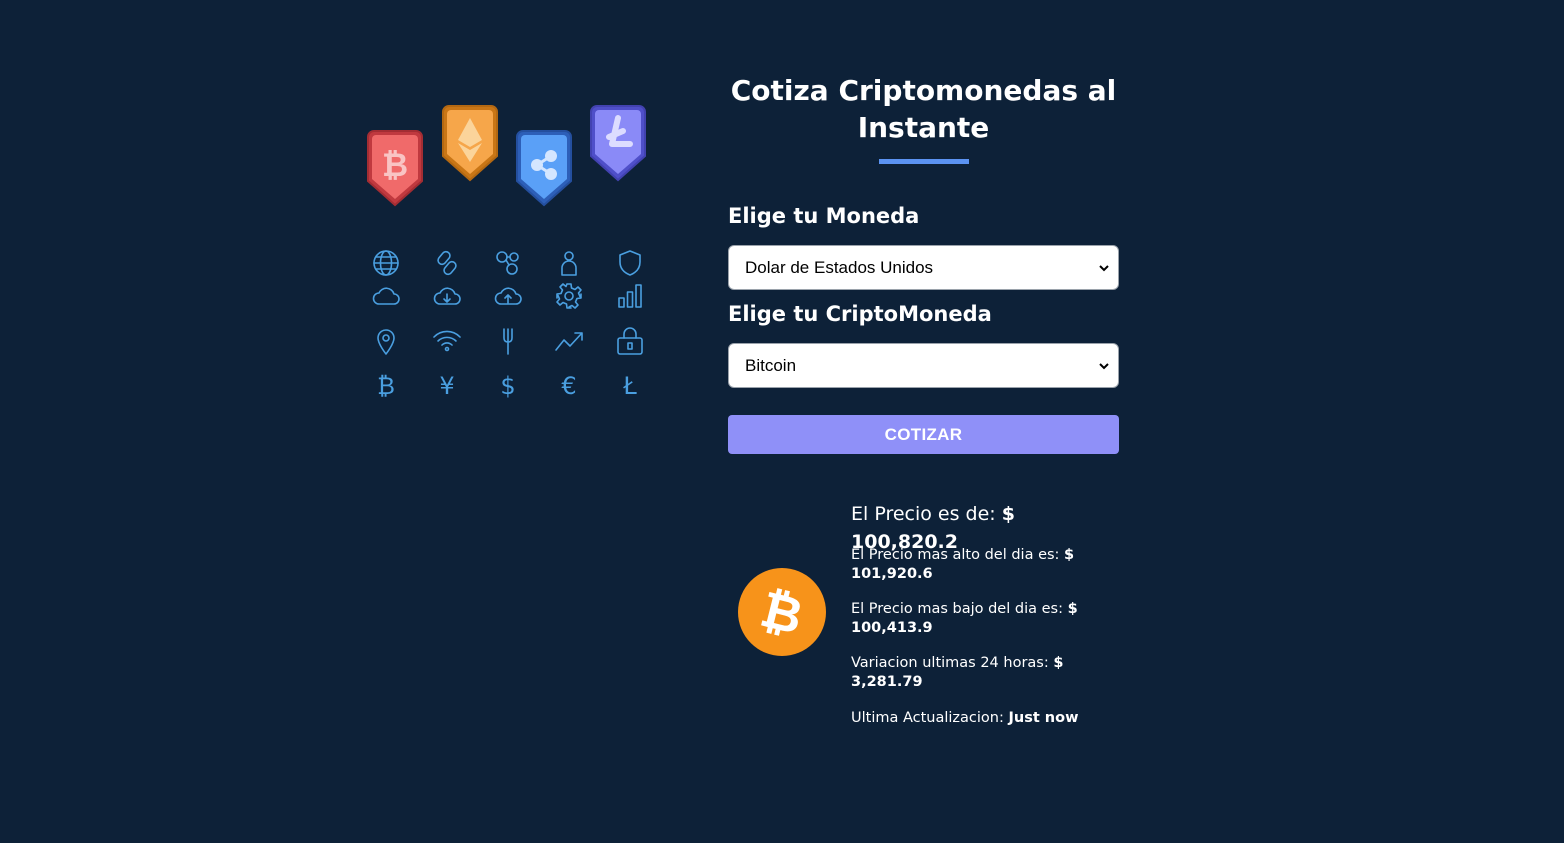 This screenshot has width=1564, height=843. Describe the element at coordinates (386, 385) in the screenshot. I see `bitcoin-icon: ₿` at that location.